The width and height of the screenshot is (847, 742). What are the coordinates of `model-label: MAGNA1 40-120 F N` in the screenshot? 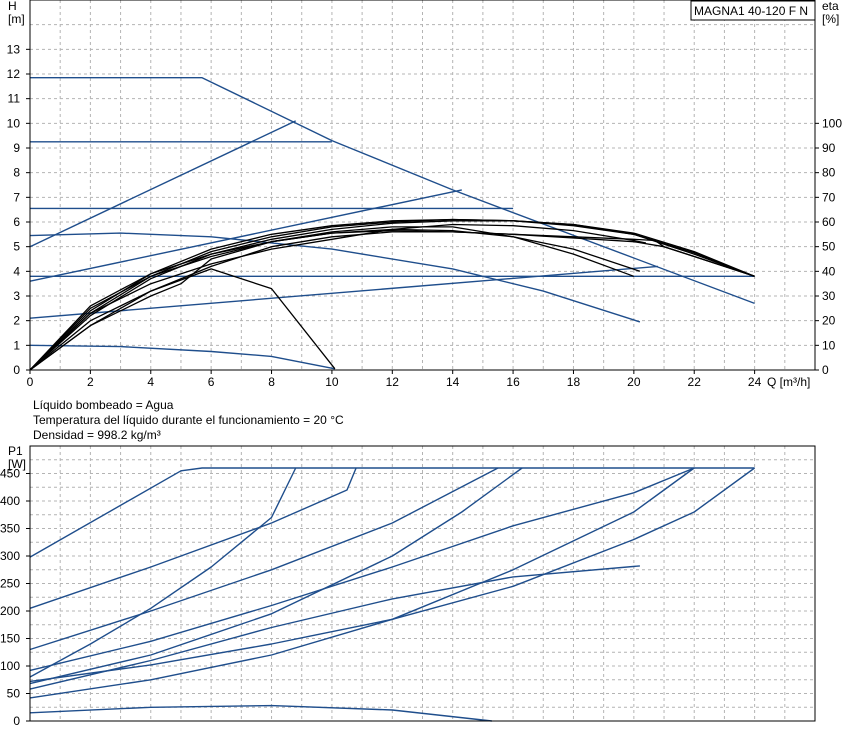 It's located at (751, 11).